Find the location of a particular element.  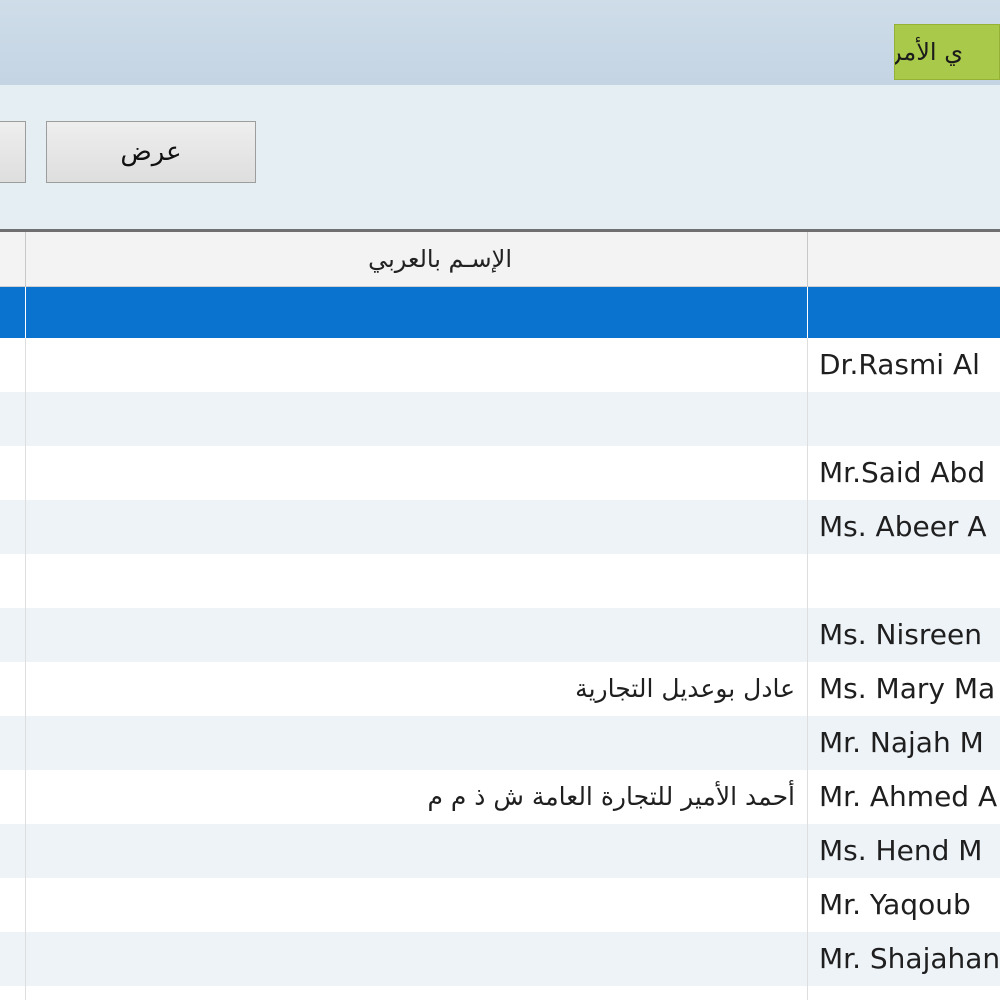

column-header-arabic-name: الإسـم بالعربي is located at coordinates (417, 259).